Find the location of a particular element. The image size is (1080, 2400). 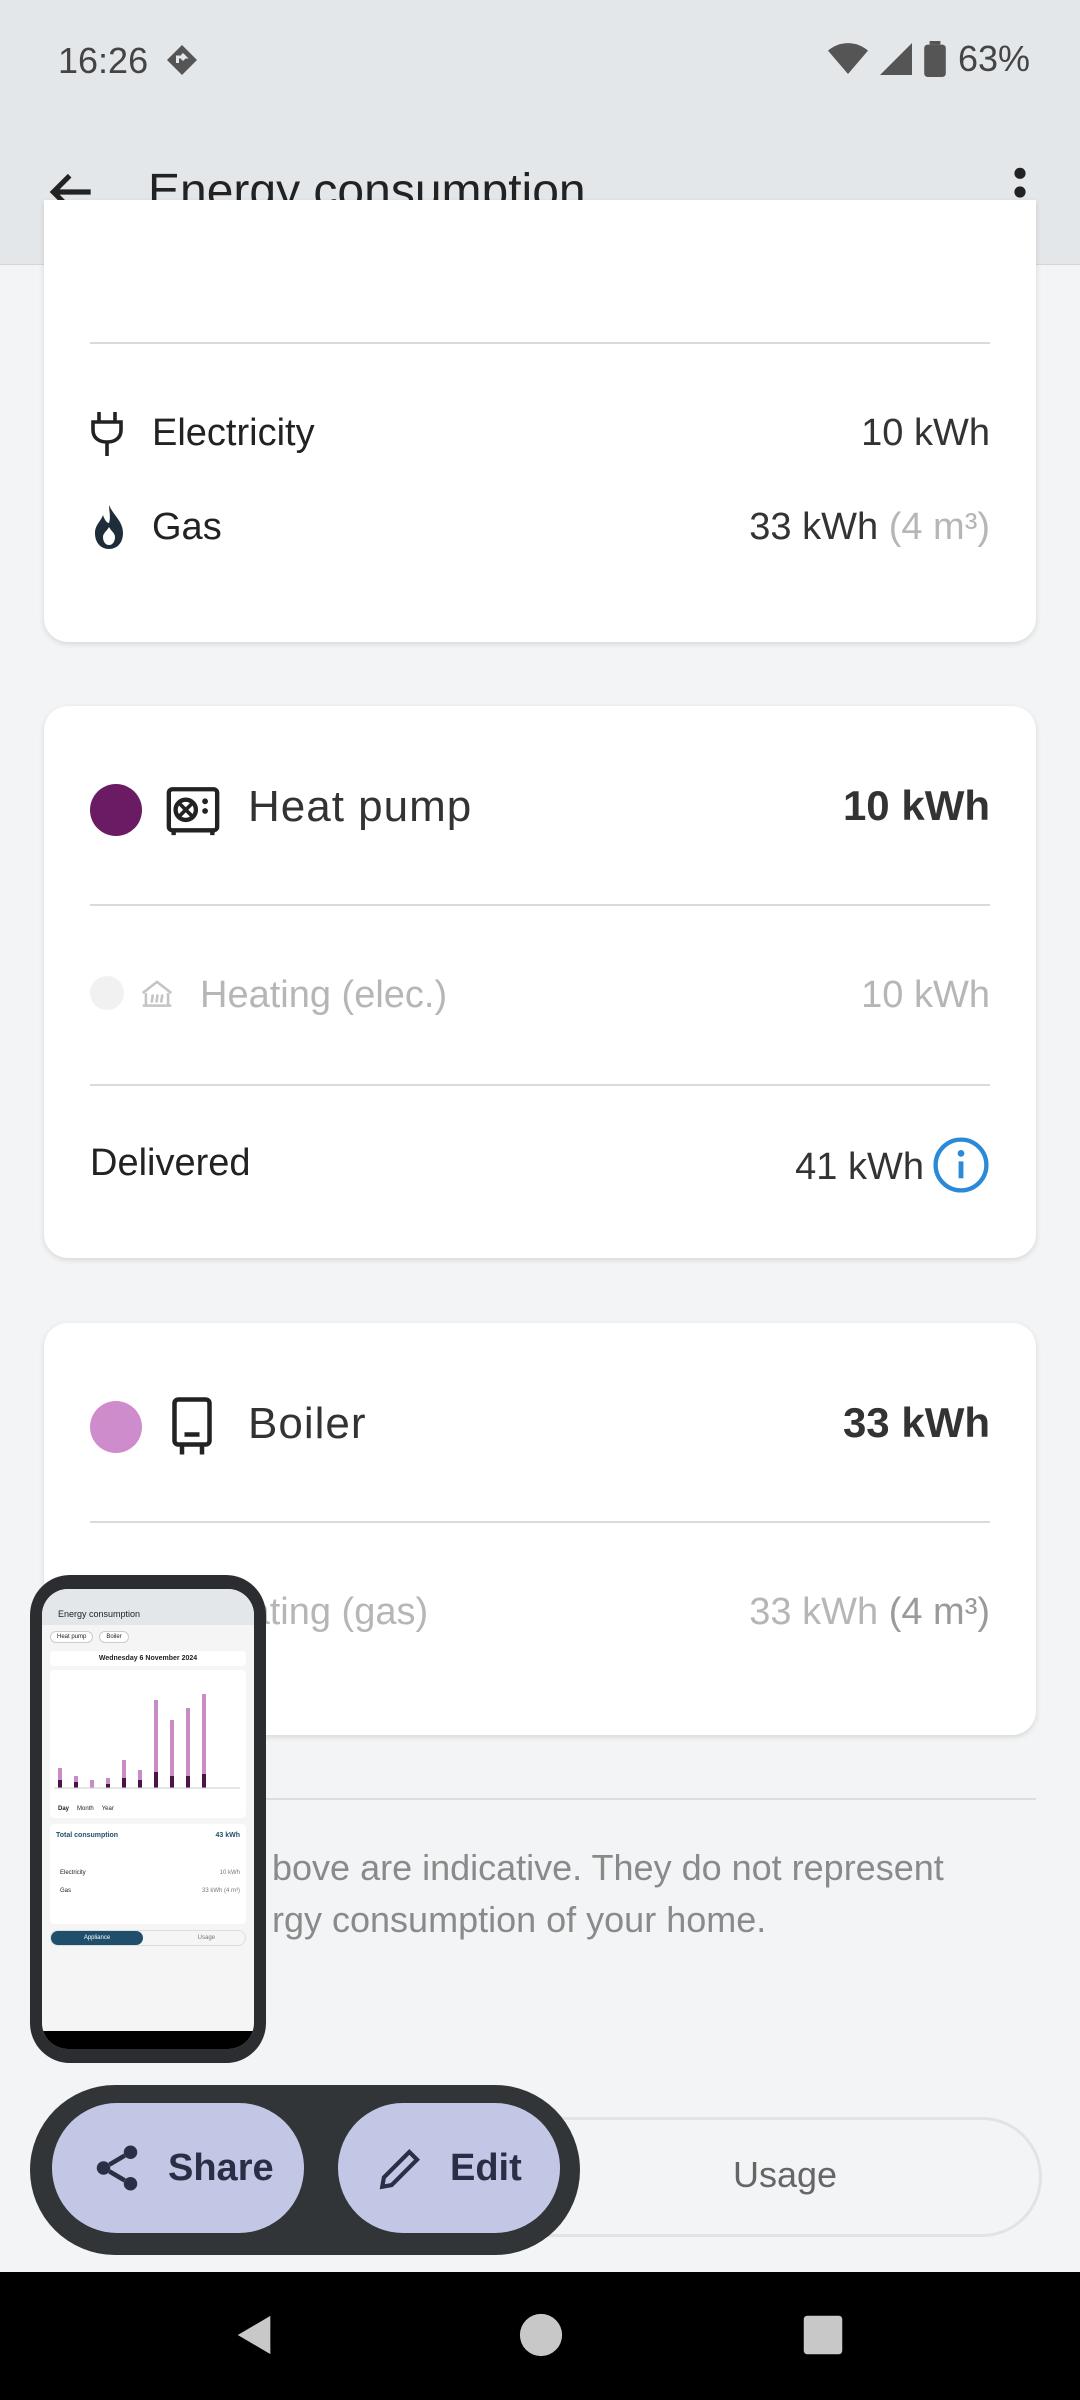

electricity-label: Electricity is located at coordinates (233, 433).